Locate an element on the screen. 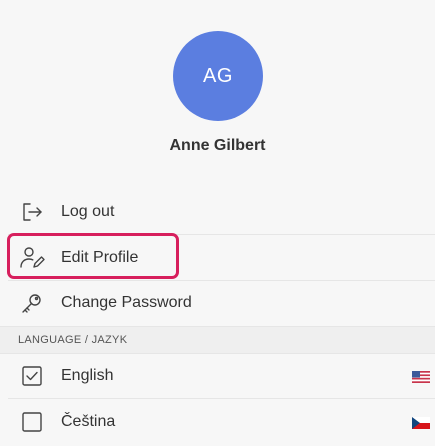 This screenshot has height=446, width=435. logout-label: Log out is located at coordinates (88, 211).